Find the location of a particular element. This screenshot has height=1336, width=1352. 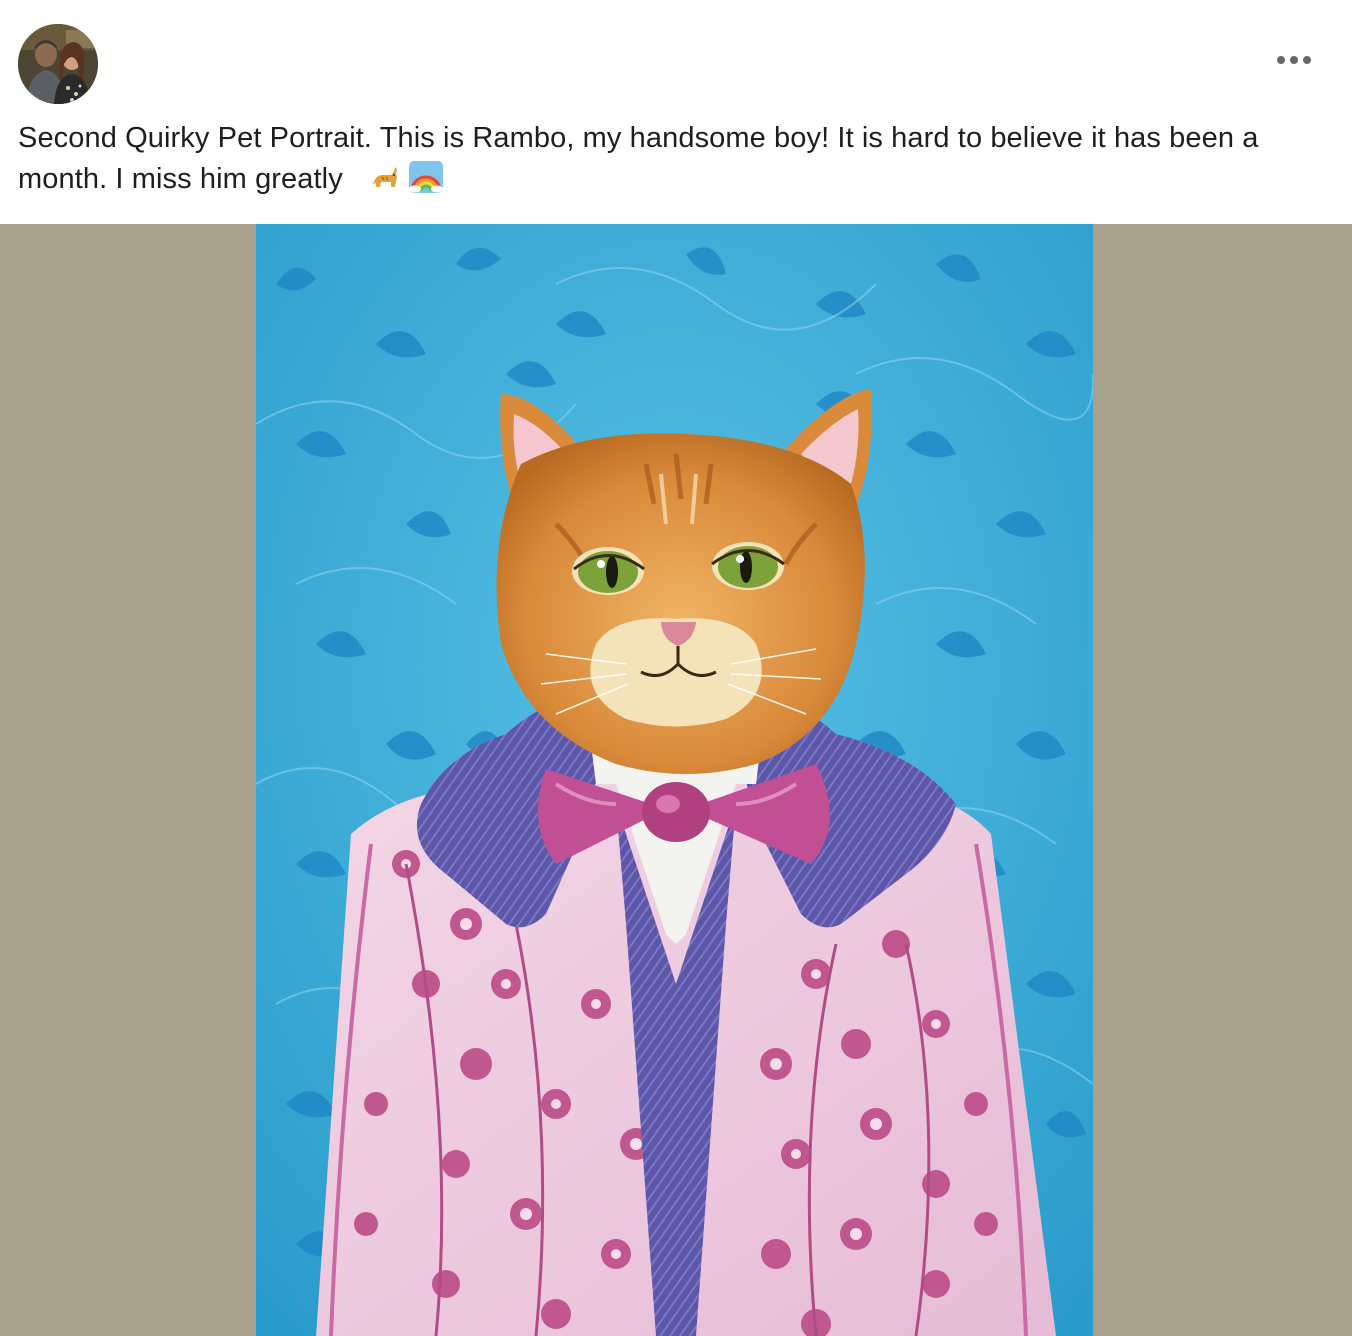

avatar-photo is located at coordinates (58, 64).